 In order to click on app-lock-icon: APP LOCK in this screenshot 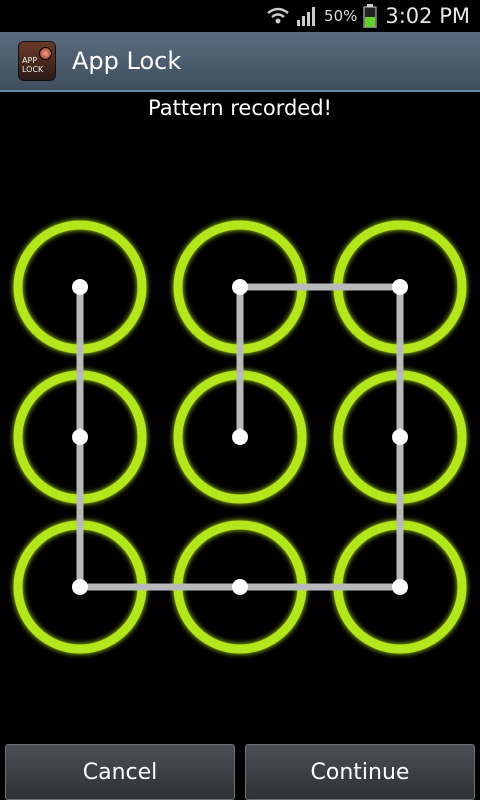, I will do `click(37, 61)`.